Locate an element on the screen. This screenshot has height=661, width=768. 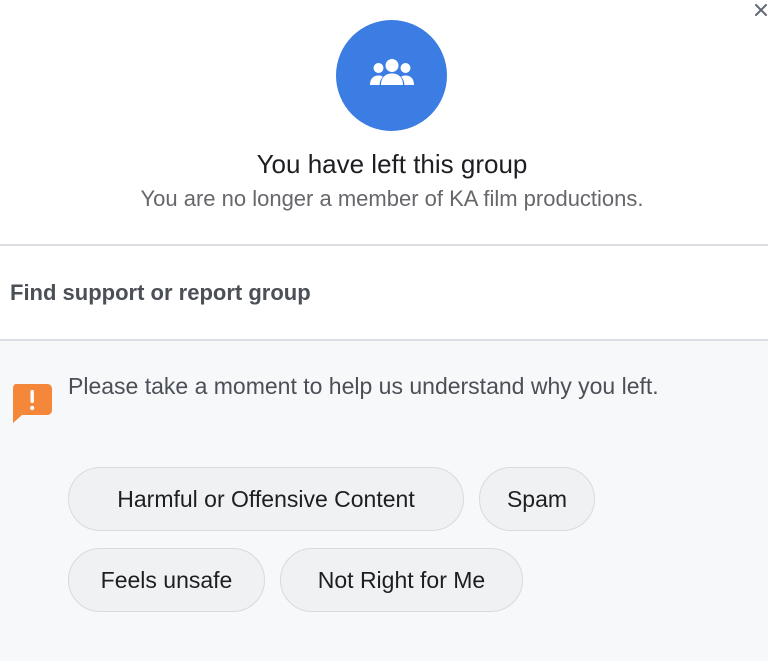
alert-icon is located at coordinates (31, 404).